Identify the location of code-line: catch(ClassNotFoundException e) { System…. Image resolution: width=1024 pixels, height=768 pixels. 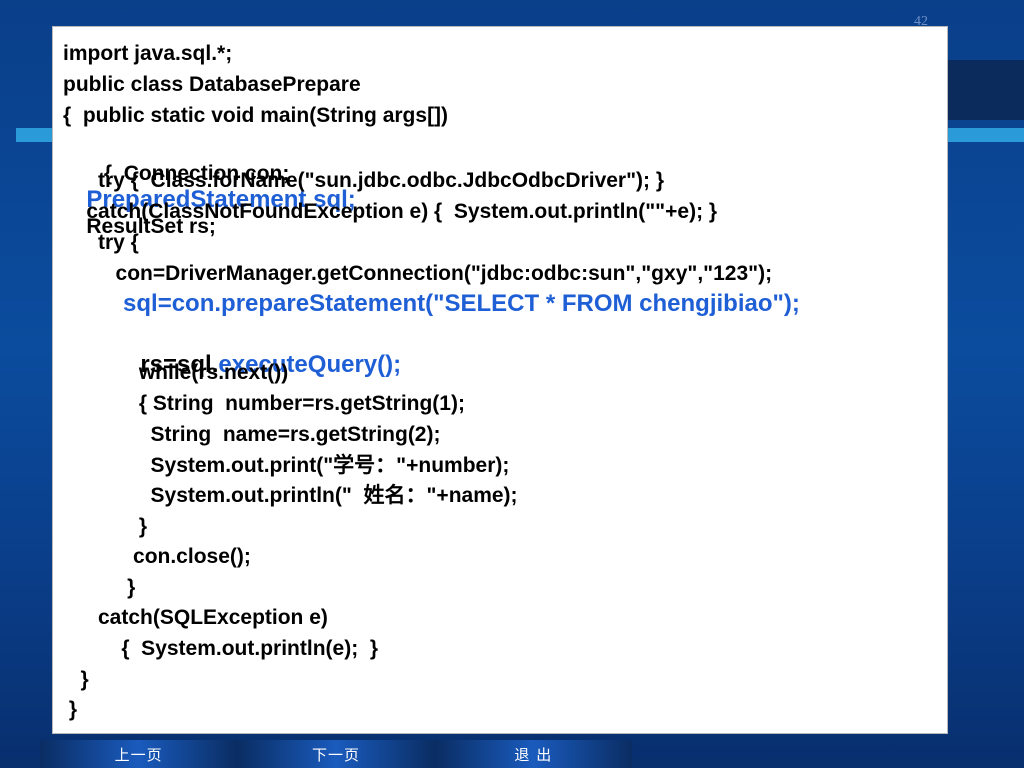
(390, 211).